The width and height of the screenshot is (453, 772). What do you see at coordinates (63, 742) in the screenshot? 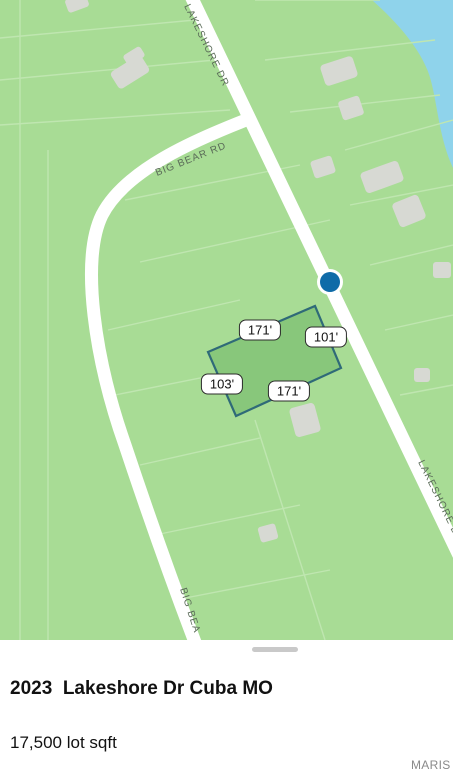
I see `lot-size: 17,500 lot sqft` at bounding box center [63, 742].